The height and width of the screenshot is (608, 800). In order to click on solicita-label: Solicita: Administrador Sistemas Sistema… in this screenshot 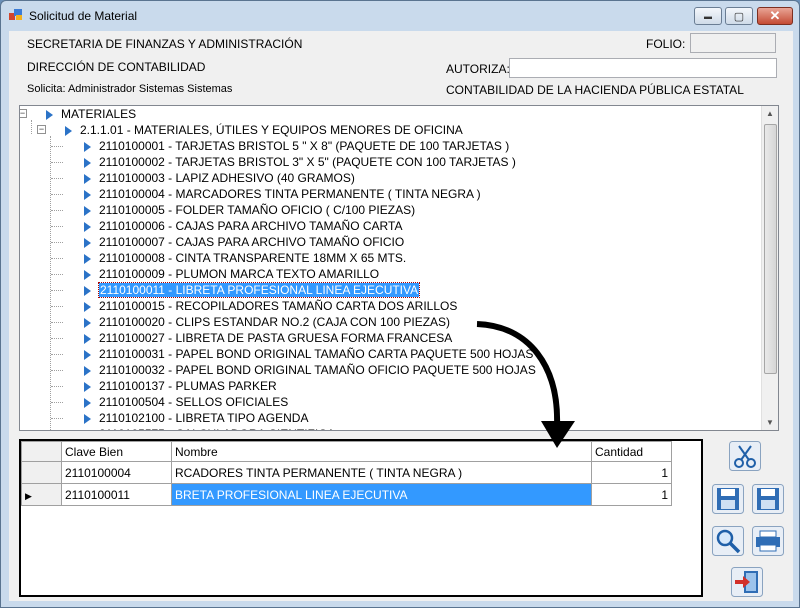, I will do `click(130, 89)`.